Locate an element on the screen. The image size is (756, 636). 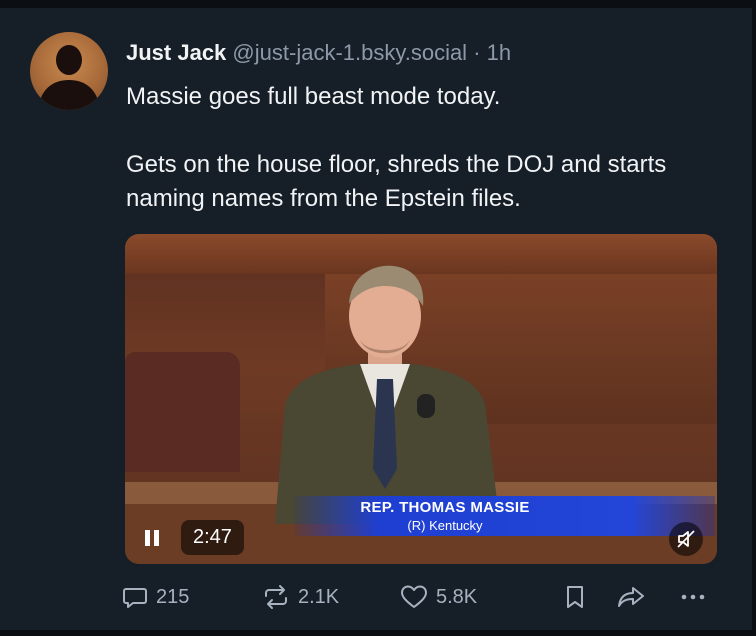
share-arrow-icon is located at coordinates (631, 597).